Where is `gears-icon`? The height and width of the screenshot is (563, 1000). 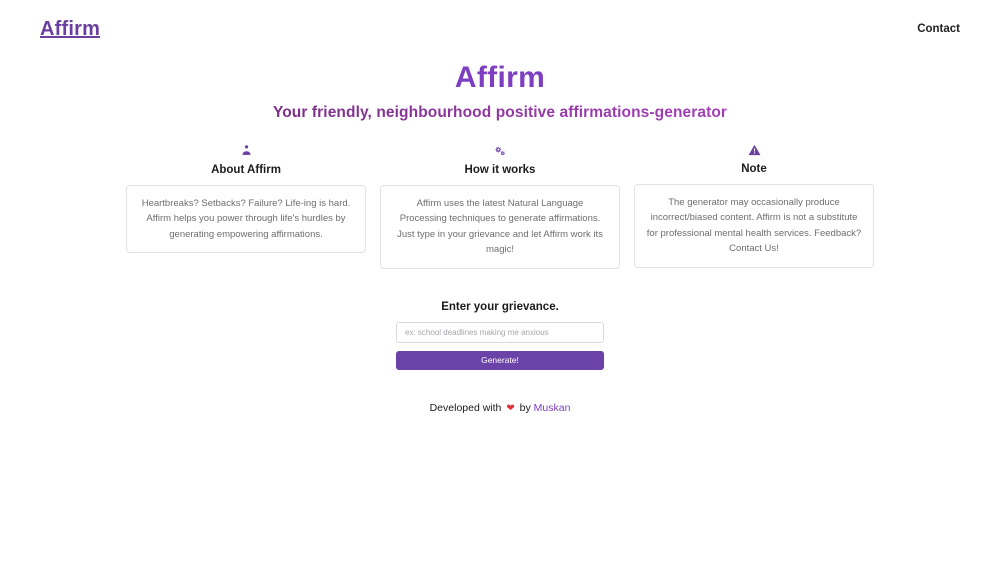 gears-icon is located at coordinates (500, 150).